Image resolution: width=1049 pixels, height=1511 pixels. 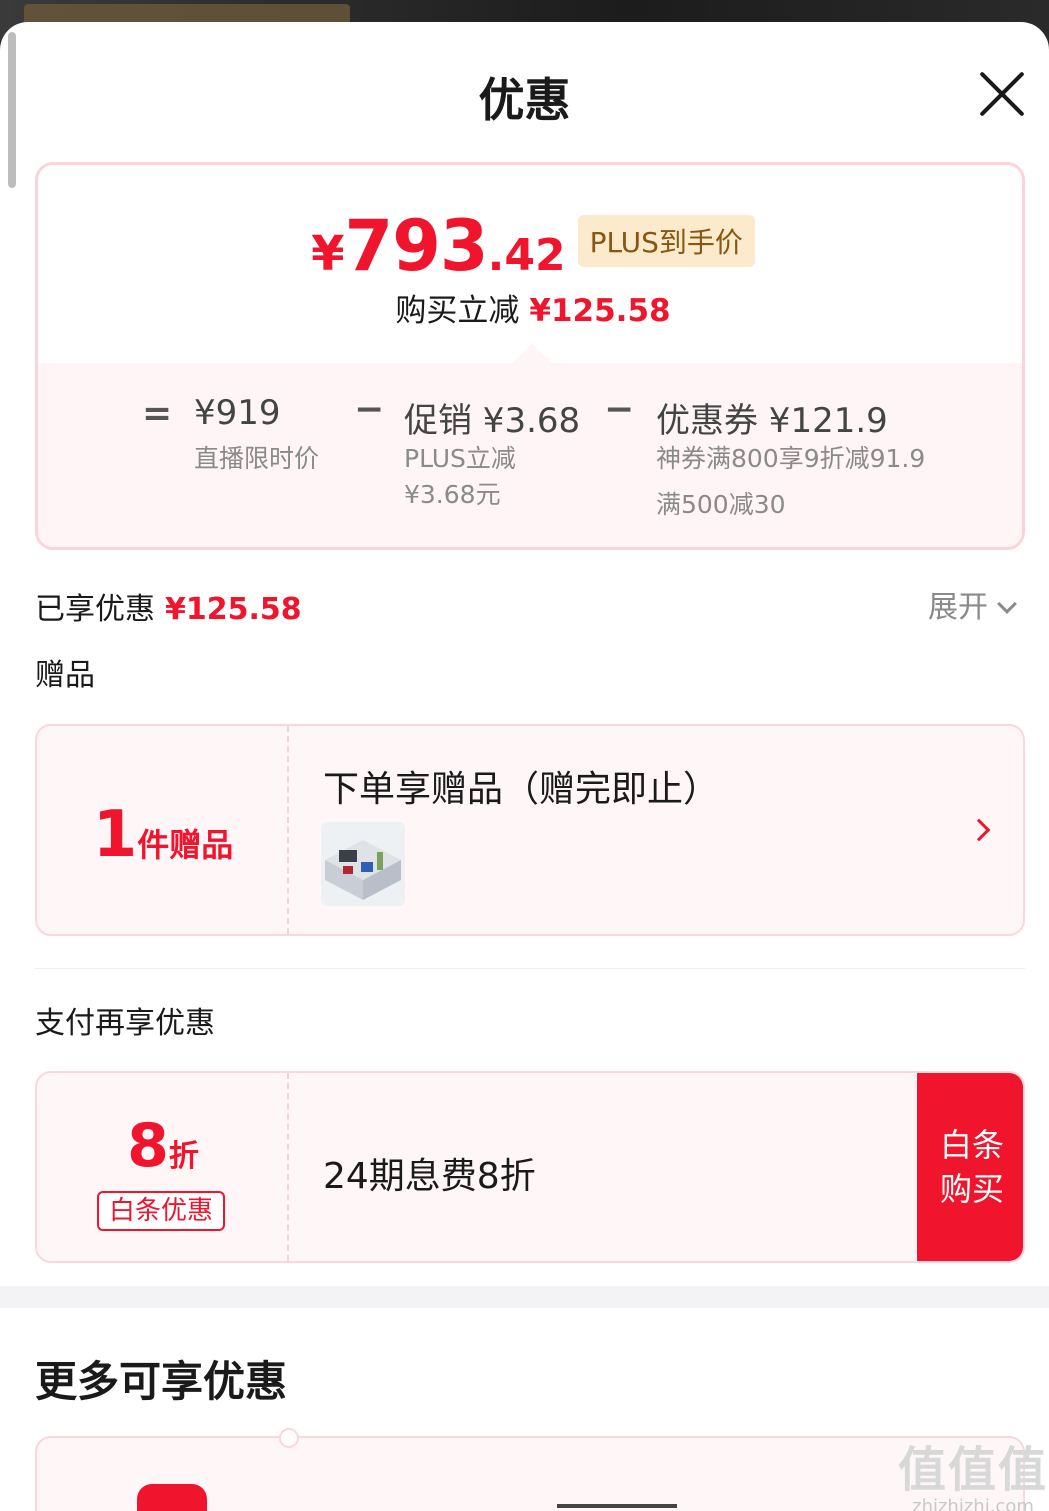 I want to click on coupon-amount: 优惠券 ¥121.9, so click(x=772, y=421).